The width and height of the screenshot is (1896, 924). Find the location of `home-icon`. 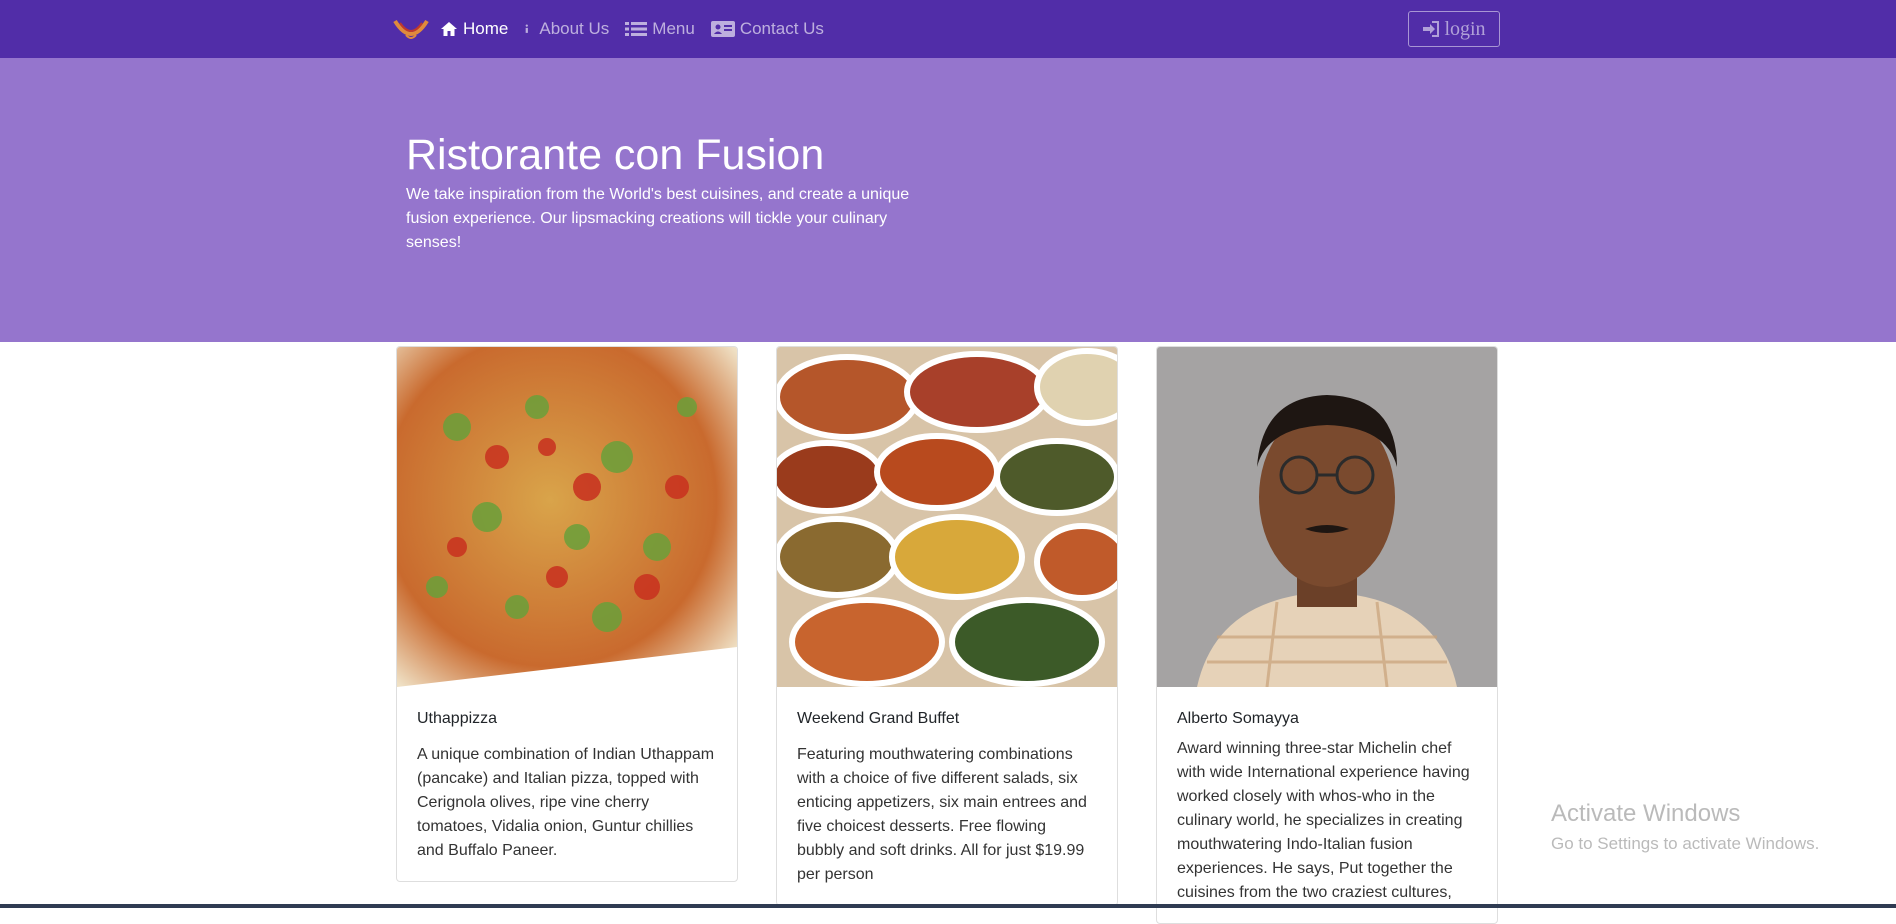

home-icon is located at coordinates (449, 29).